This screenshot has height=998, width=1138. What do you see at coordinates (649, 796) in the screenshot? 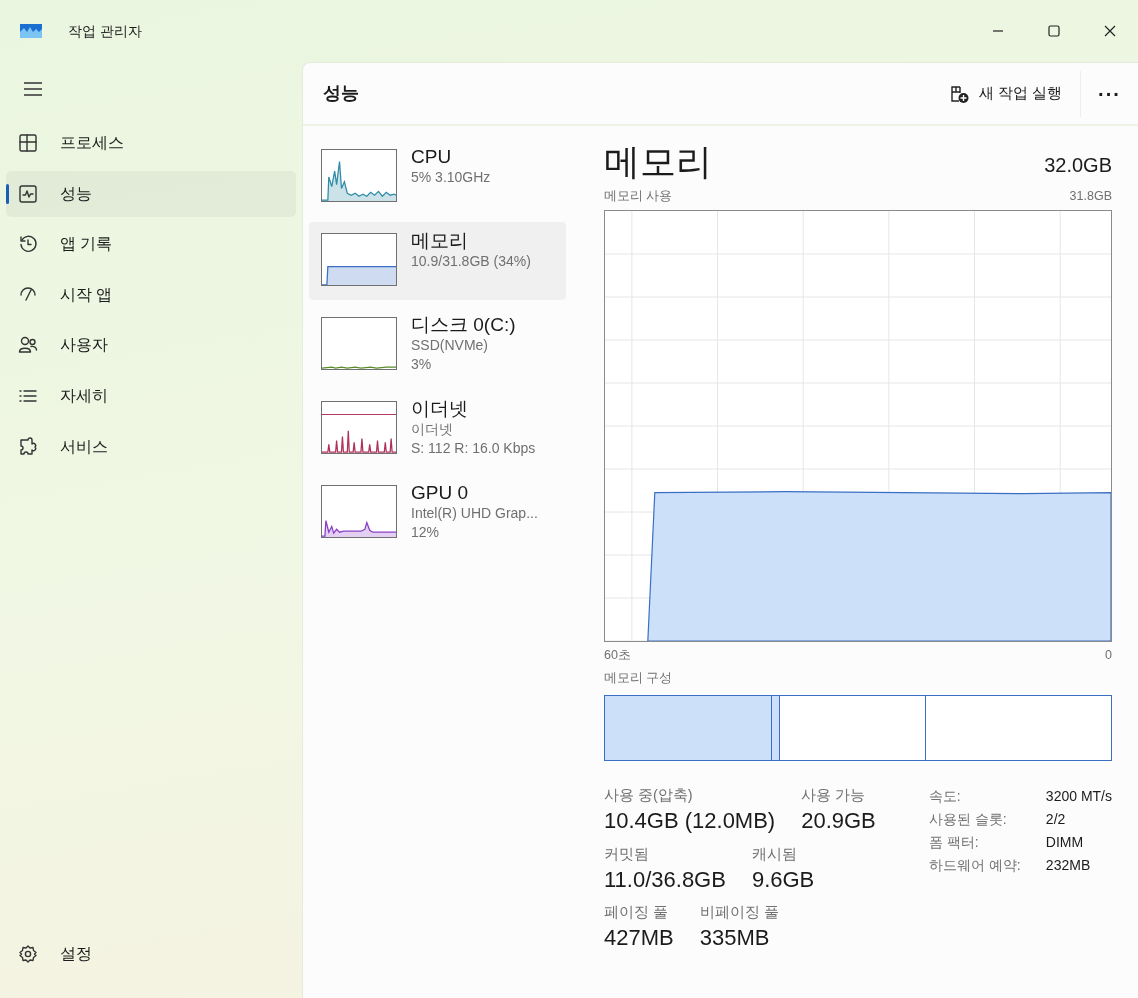
I see `stat-label: 사용 중(압축)` at bounding box center [649, 796].